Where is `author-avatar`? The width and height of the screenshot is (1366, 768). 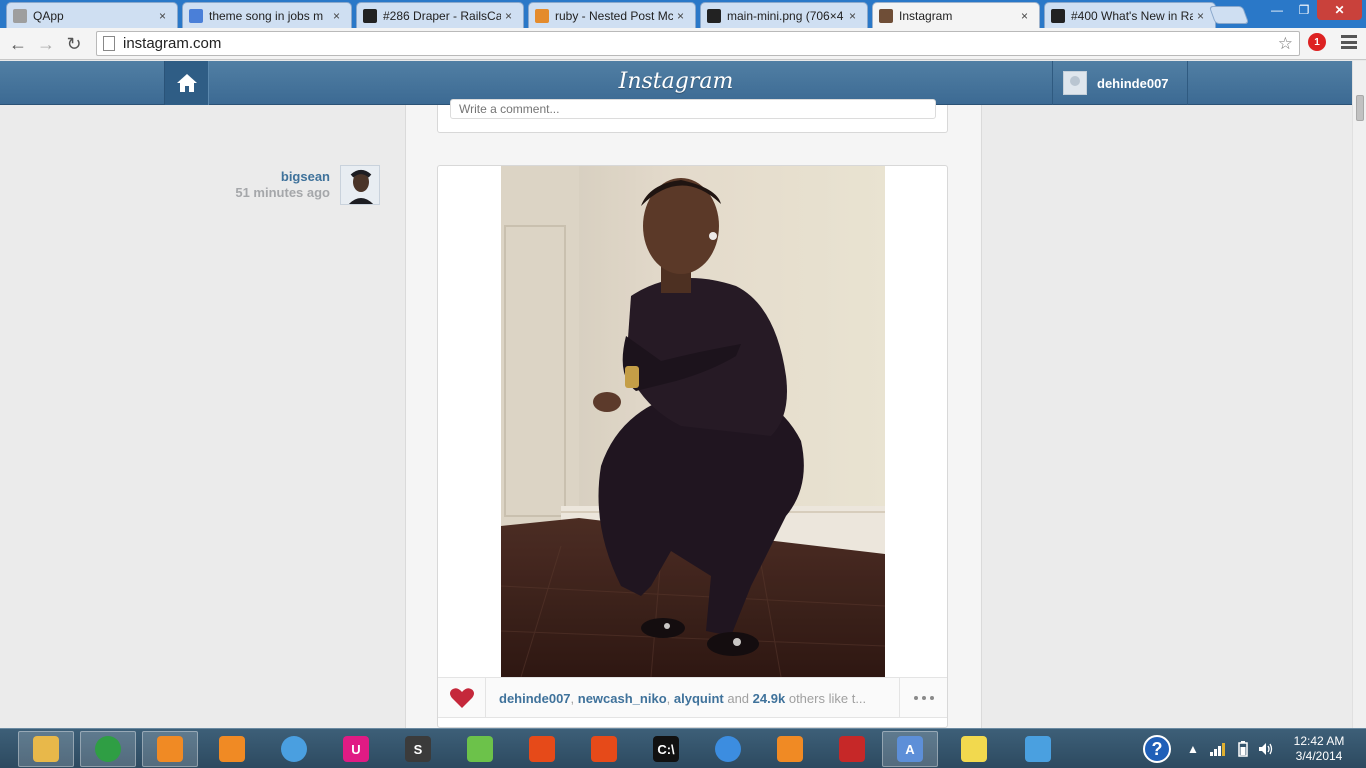 author-avatar is located at coordinates (360, 185).